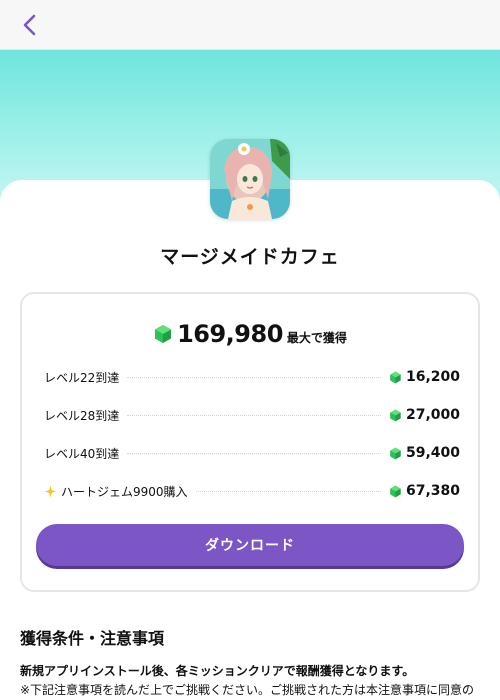  What do you see at coordinates (92, 638) in the screenshot?
I see `conditions-title: 獲得条件・注意事項` at bounding box center [92, 638].